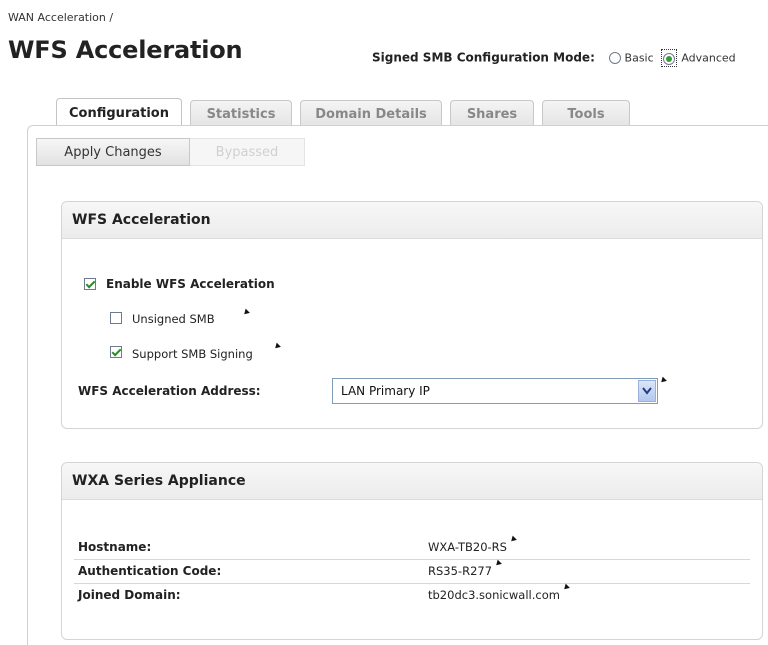  Describe the element at coordinates (412, 547) in the screenshot. I see `table-row: Hostname: WXA-TB20-RS` at that location.